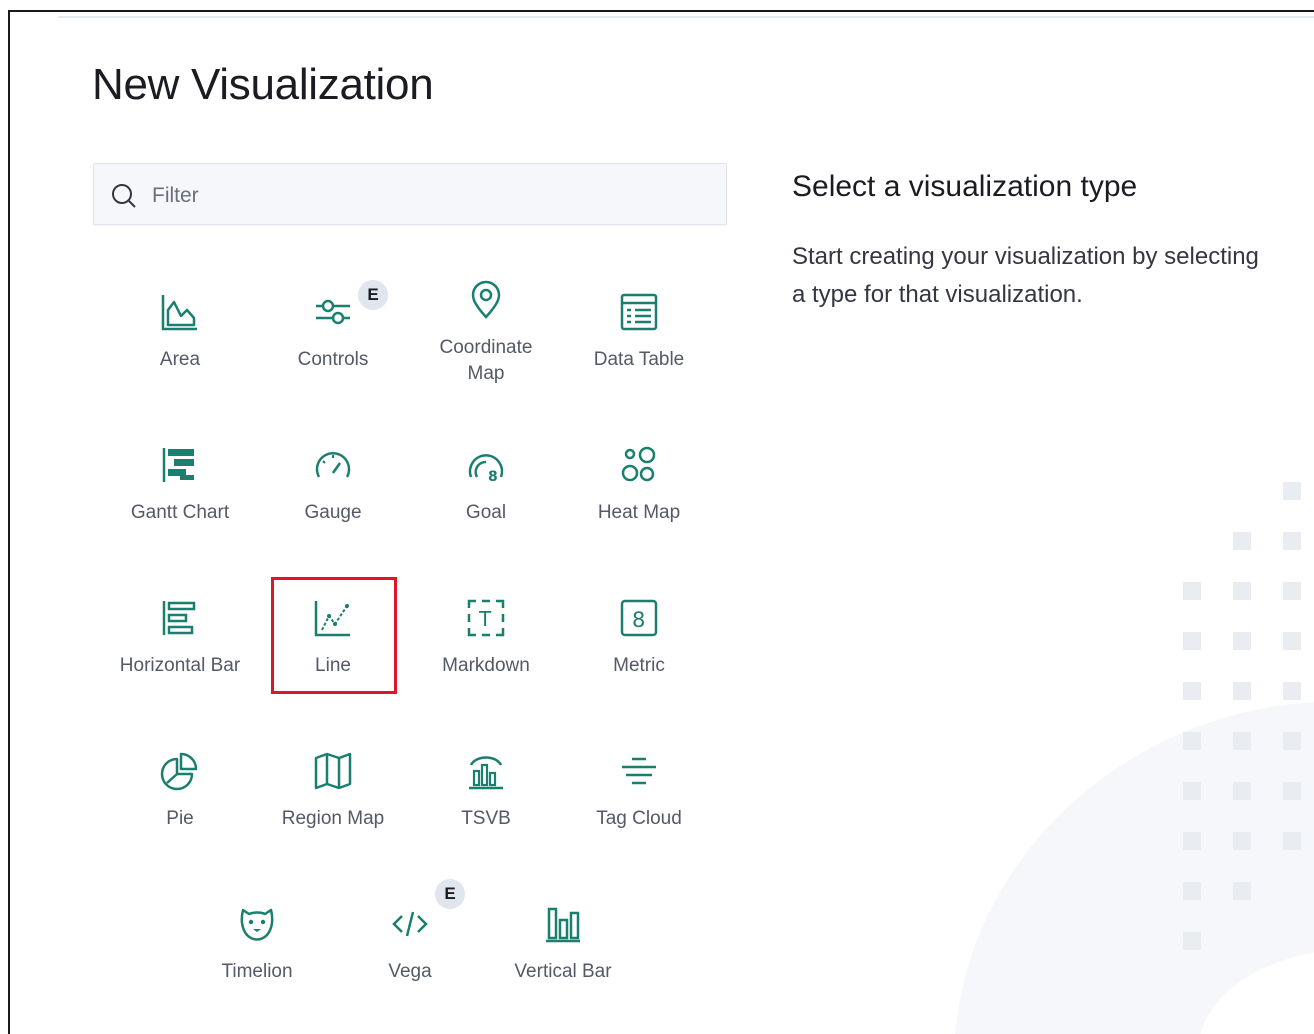 This screenshot has height=1034, width=1314. What do you see at coordinates (639, 312) in the screenshot?
I see `table-icon` at bounding box center [639, 312].